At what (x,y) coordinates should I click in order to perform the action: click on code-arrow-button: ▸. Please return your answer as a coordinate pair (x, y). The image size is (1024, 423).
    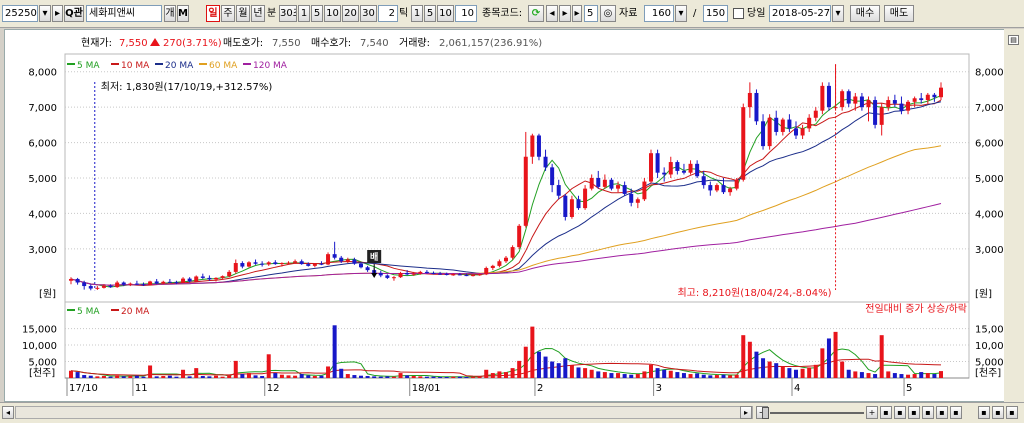
    Looking at the image, I should click on (57, 13).